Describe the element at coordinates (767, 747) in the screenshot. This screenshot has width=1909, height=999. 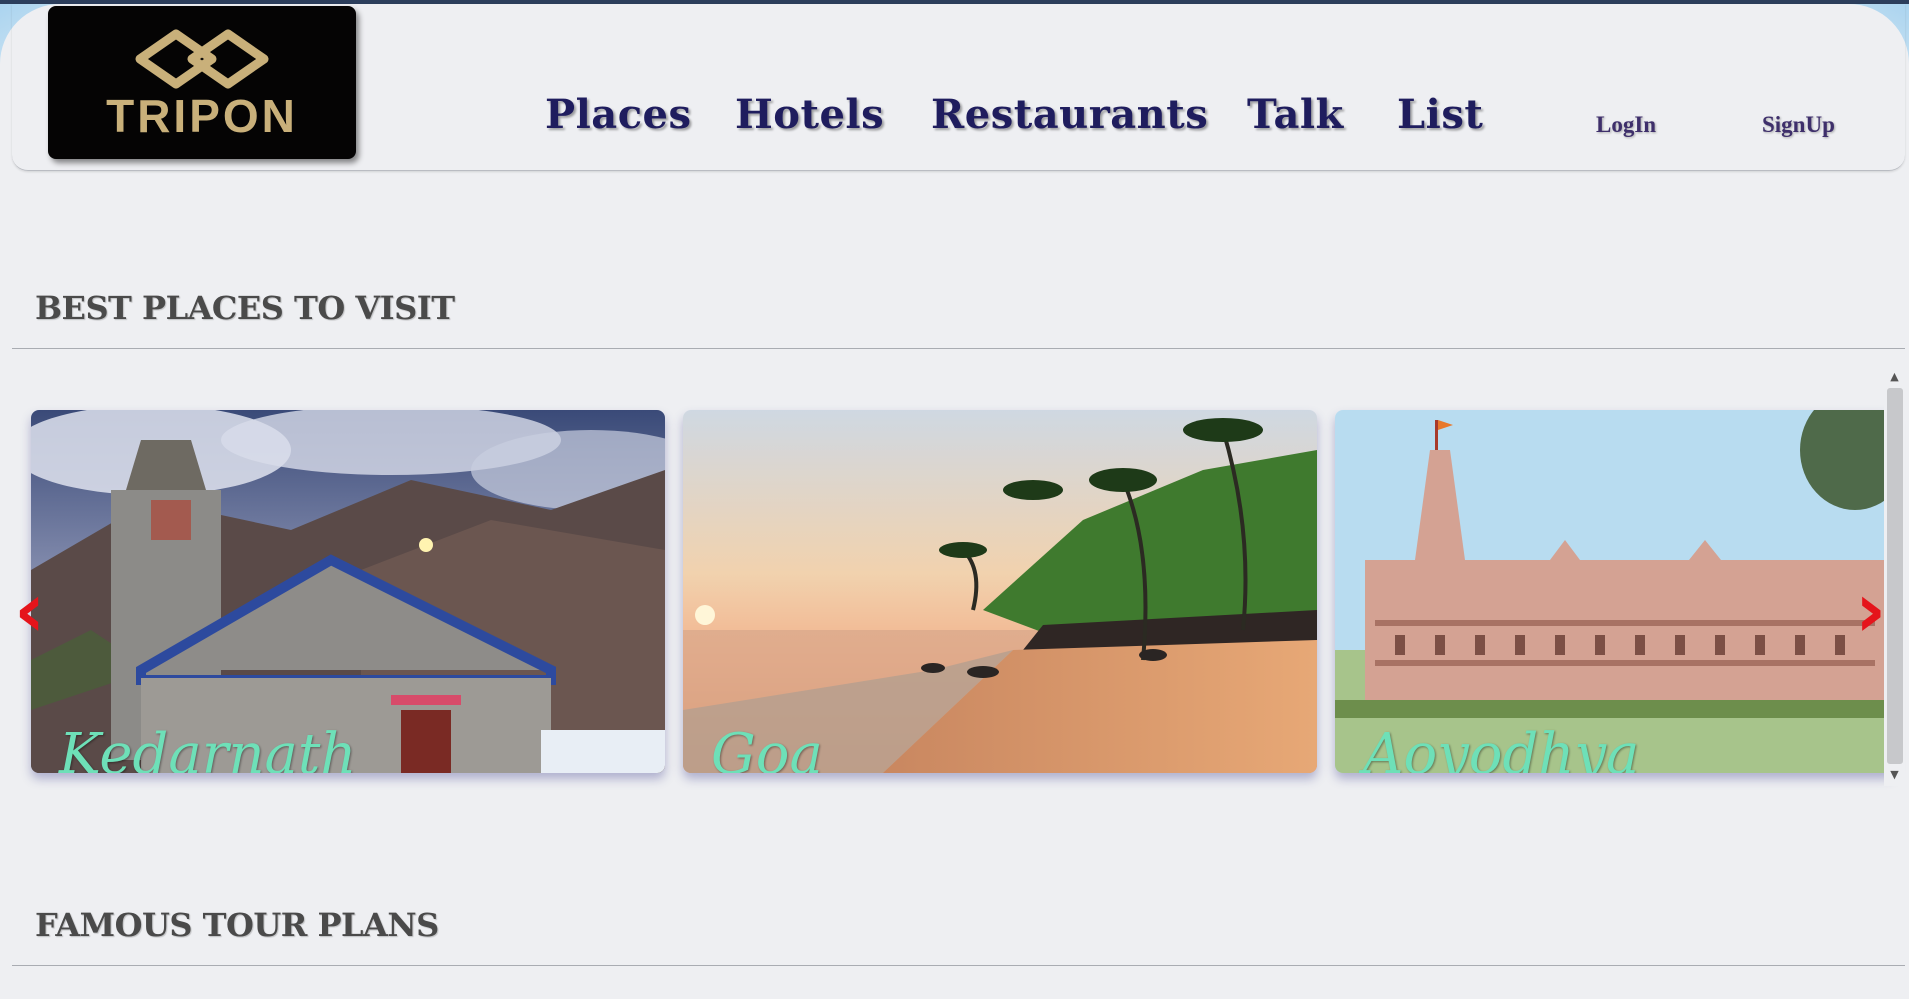
I see `card-label-goa: Goa` at that location.